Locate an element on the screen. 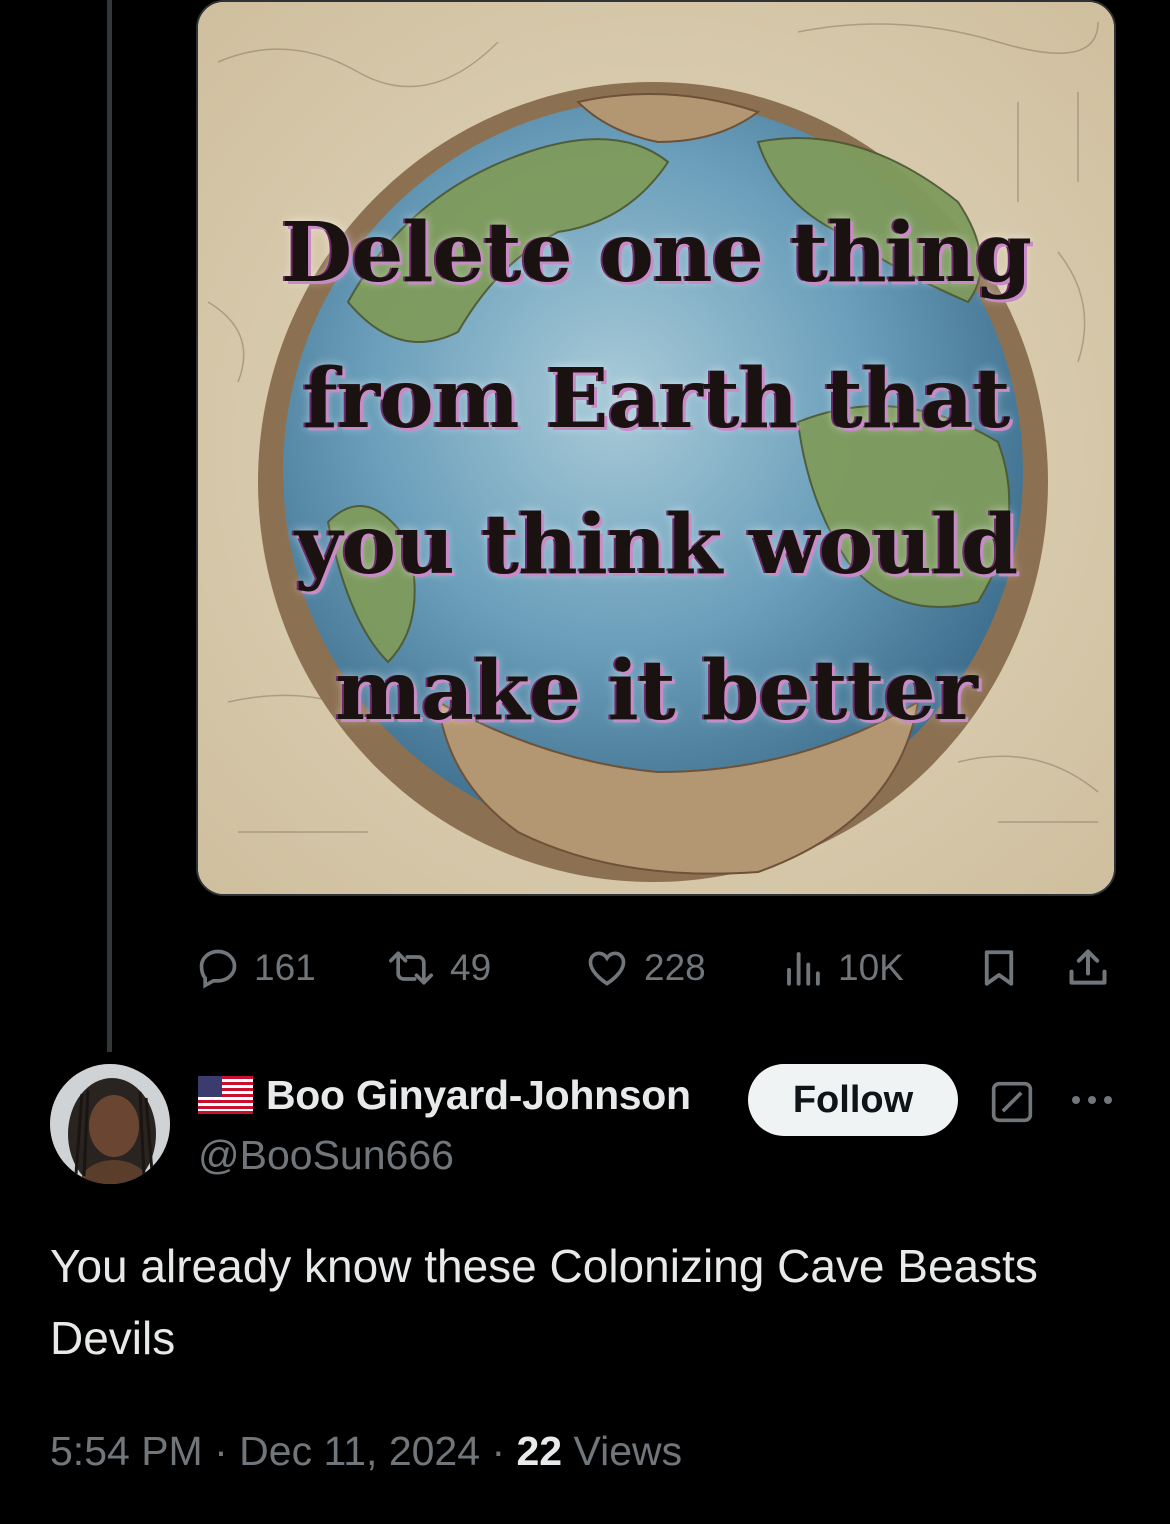 Image resolution: width=1170 pixels, height=1524 pixels. meme-caption-line: you think would is located at coordinates (656, 545).